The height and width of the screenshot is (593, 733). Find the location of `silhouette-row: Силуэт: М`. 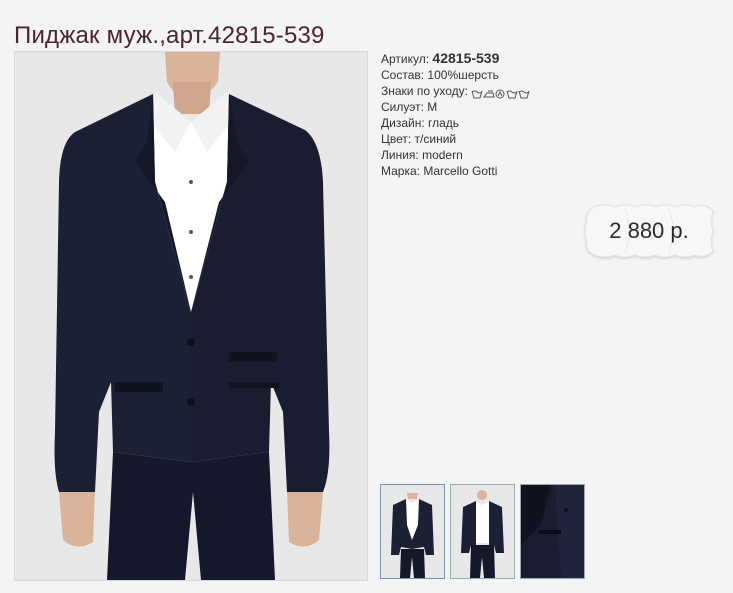

silhouette-row: Силуэт: М is located at coordinates (409, 107).